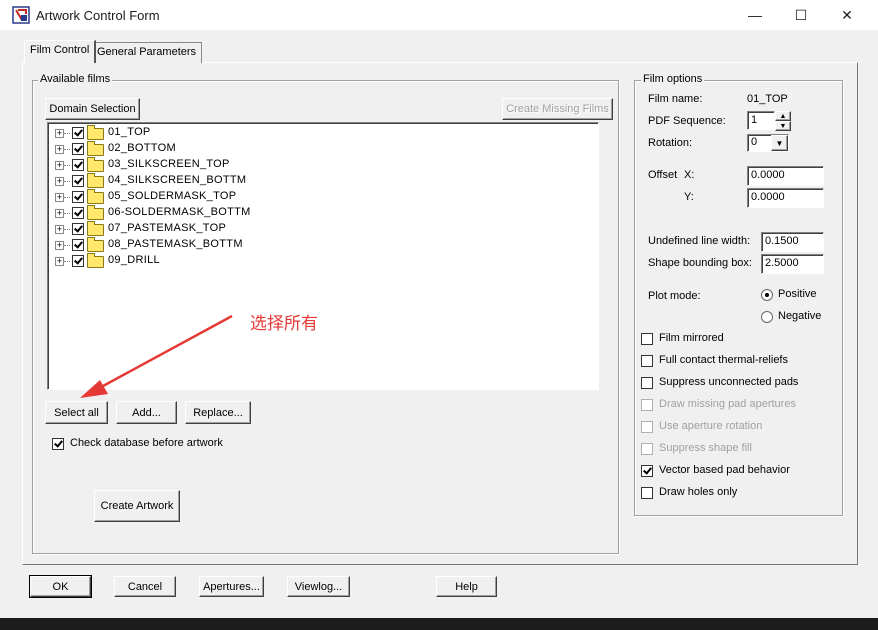 The height and width of the screenshot is (630, 878). What do you see at coordinates (698, 492) in the screenshot?
I see `option-label: Draw holes only` at bounding box center [698, 492].